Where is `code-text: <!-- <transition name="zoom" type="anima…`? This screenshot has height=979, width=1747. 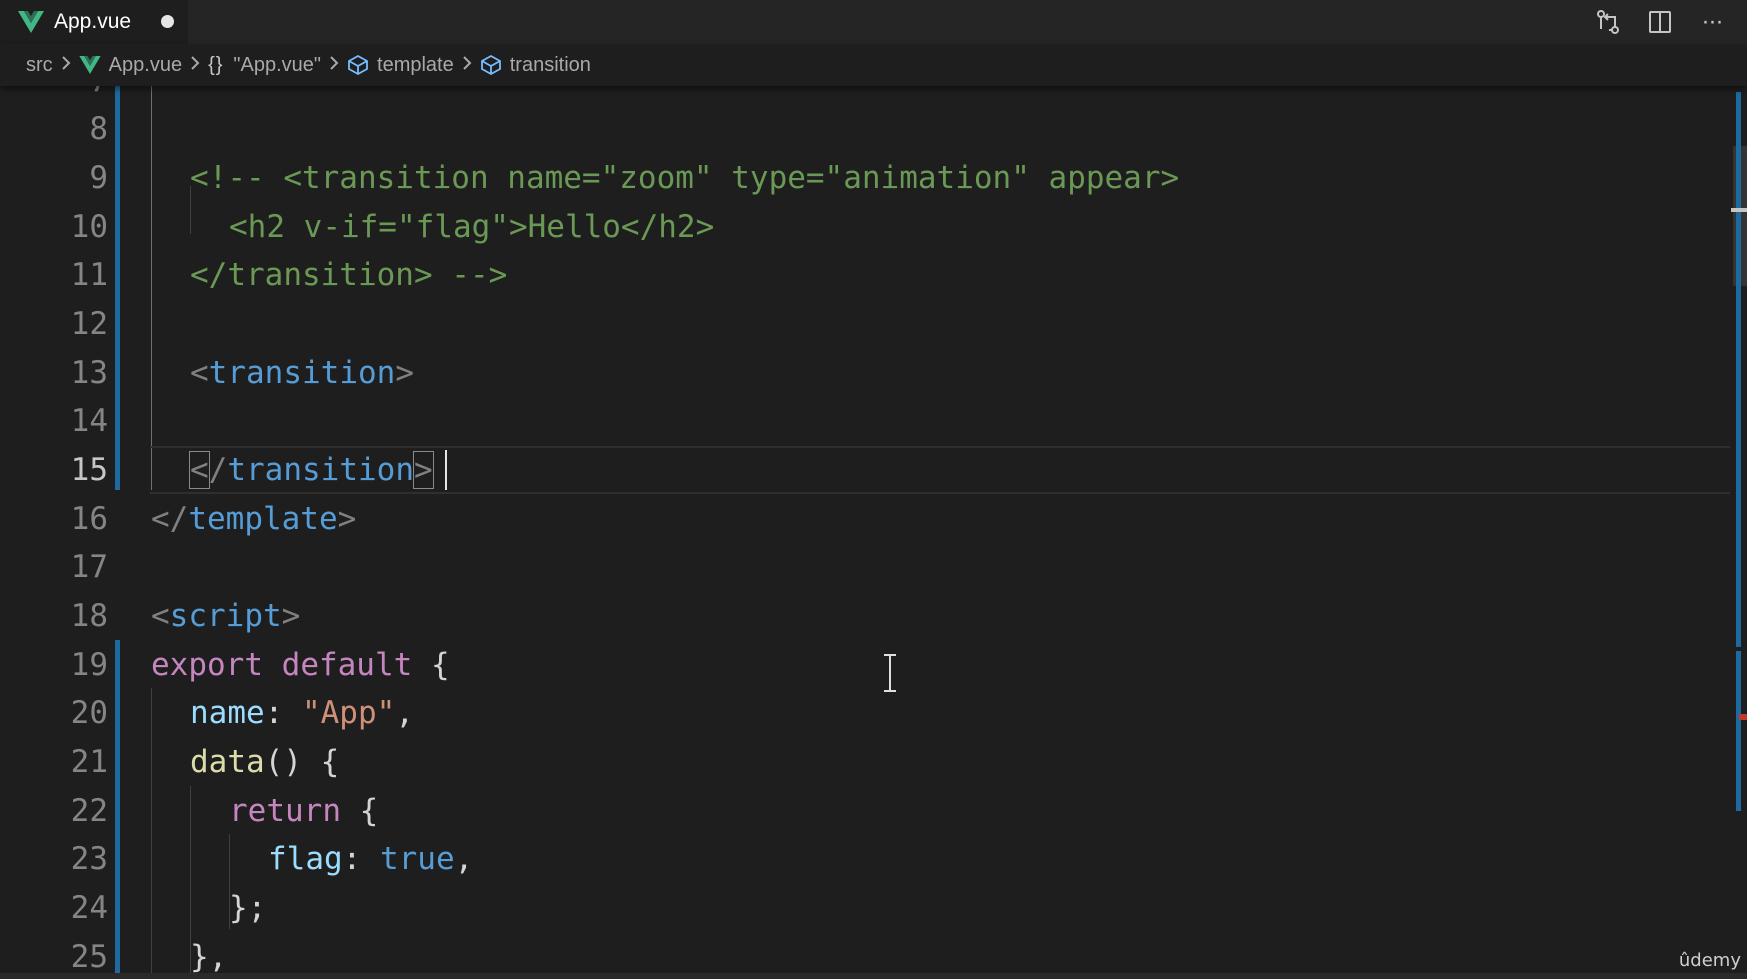
code-text: <!-- <transition name="zoom" type="anima… is located at coordinates (685, 178).